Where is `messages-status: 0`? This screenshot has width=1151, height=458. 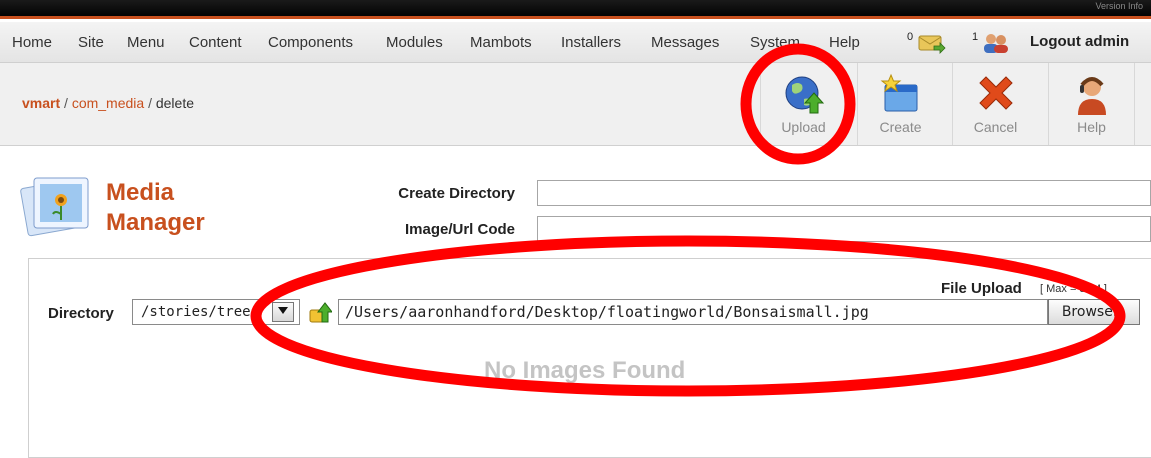 messages-status: 0 is located at coordinates (926, 42).